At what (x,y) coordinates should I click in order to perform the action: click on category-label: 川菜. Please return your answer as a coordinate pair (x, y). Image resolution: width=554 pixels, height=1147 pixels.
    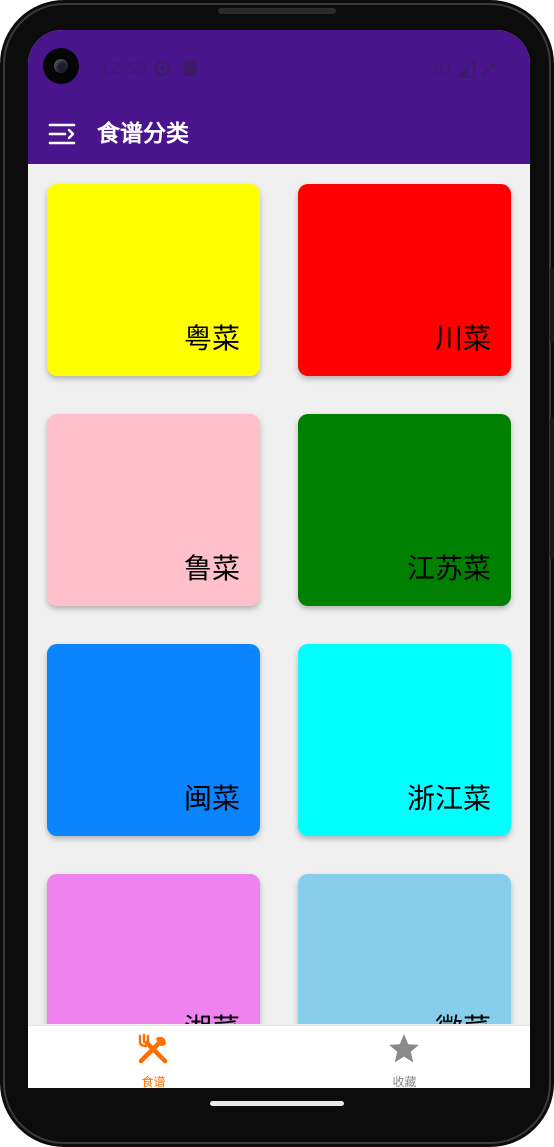
    Looking at the image, I should click on (462, 338).